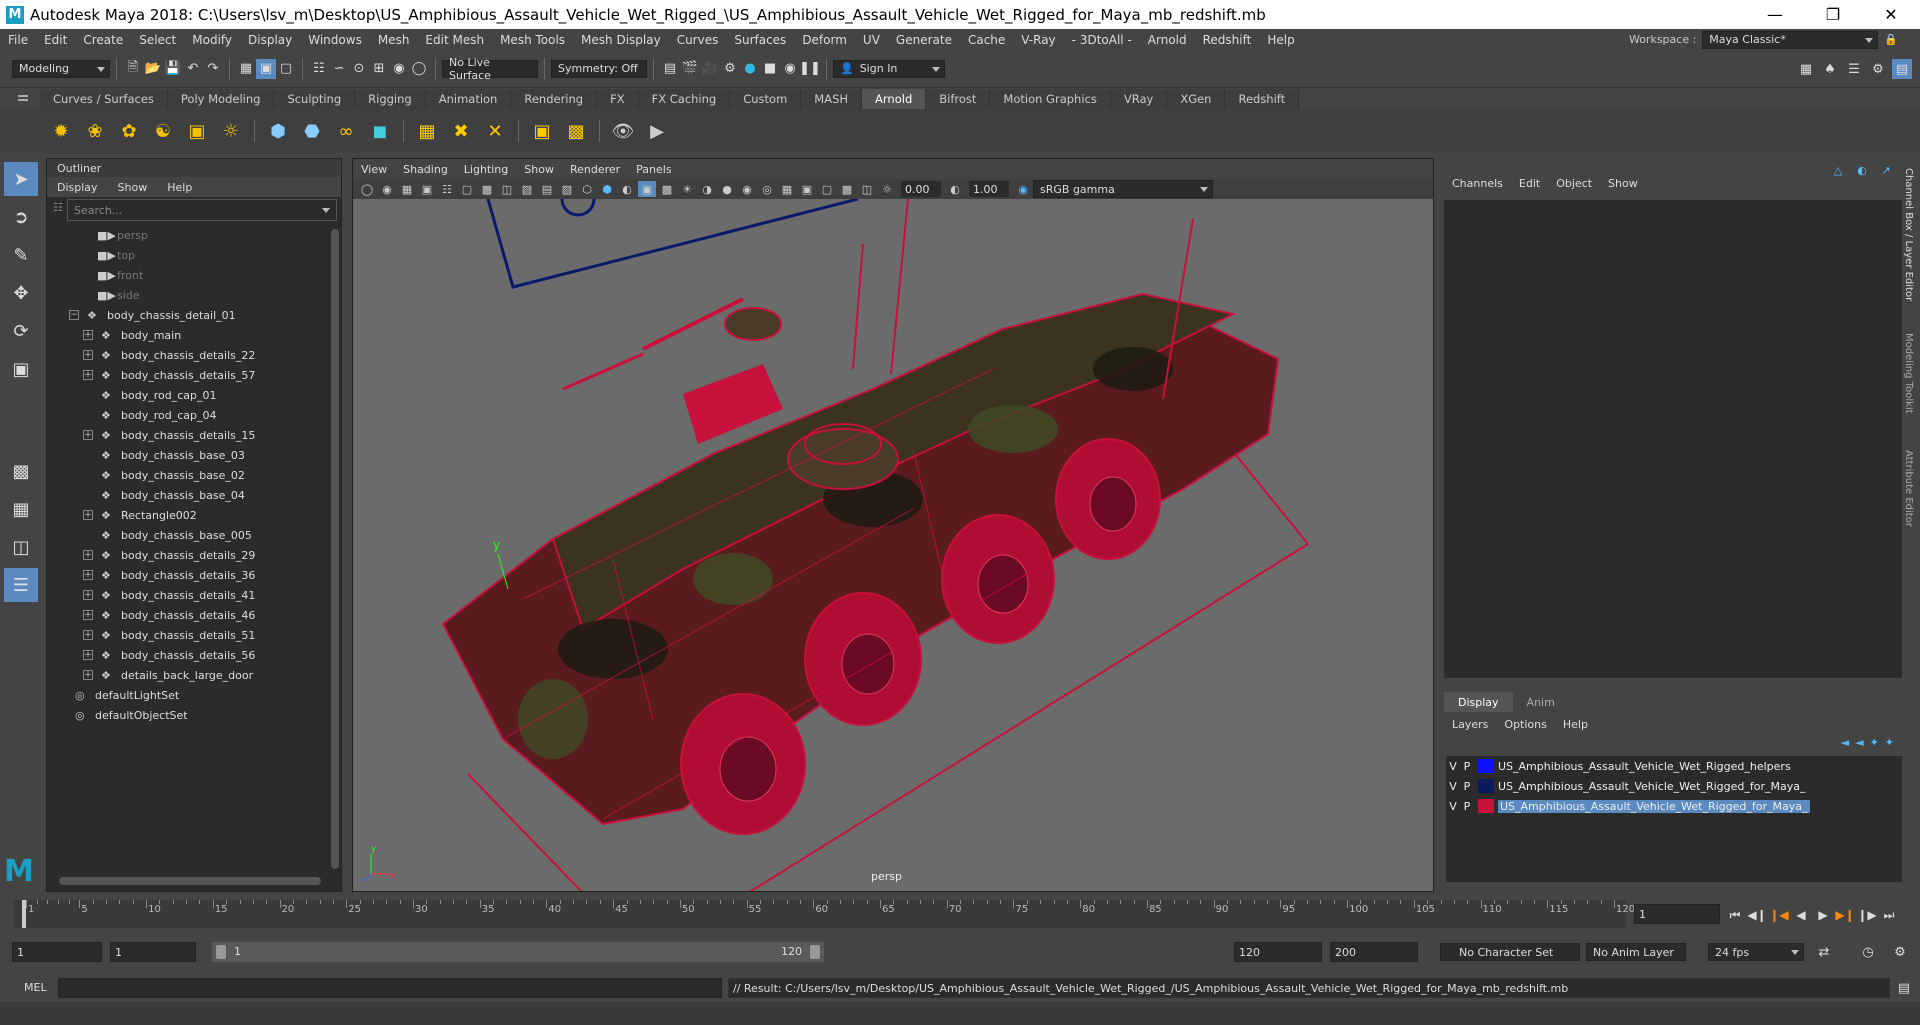 The image size is (1920, 1025). Describe the element at coordinates (1470, 724) in the screenshot. I see `layer-menu-layers: Layers` at that location.